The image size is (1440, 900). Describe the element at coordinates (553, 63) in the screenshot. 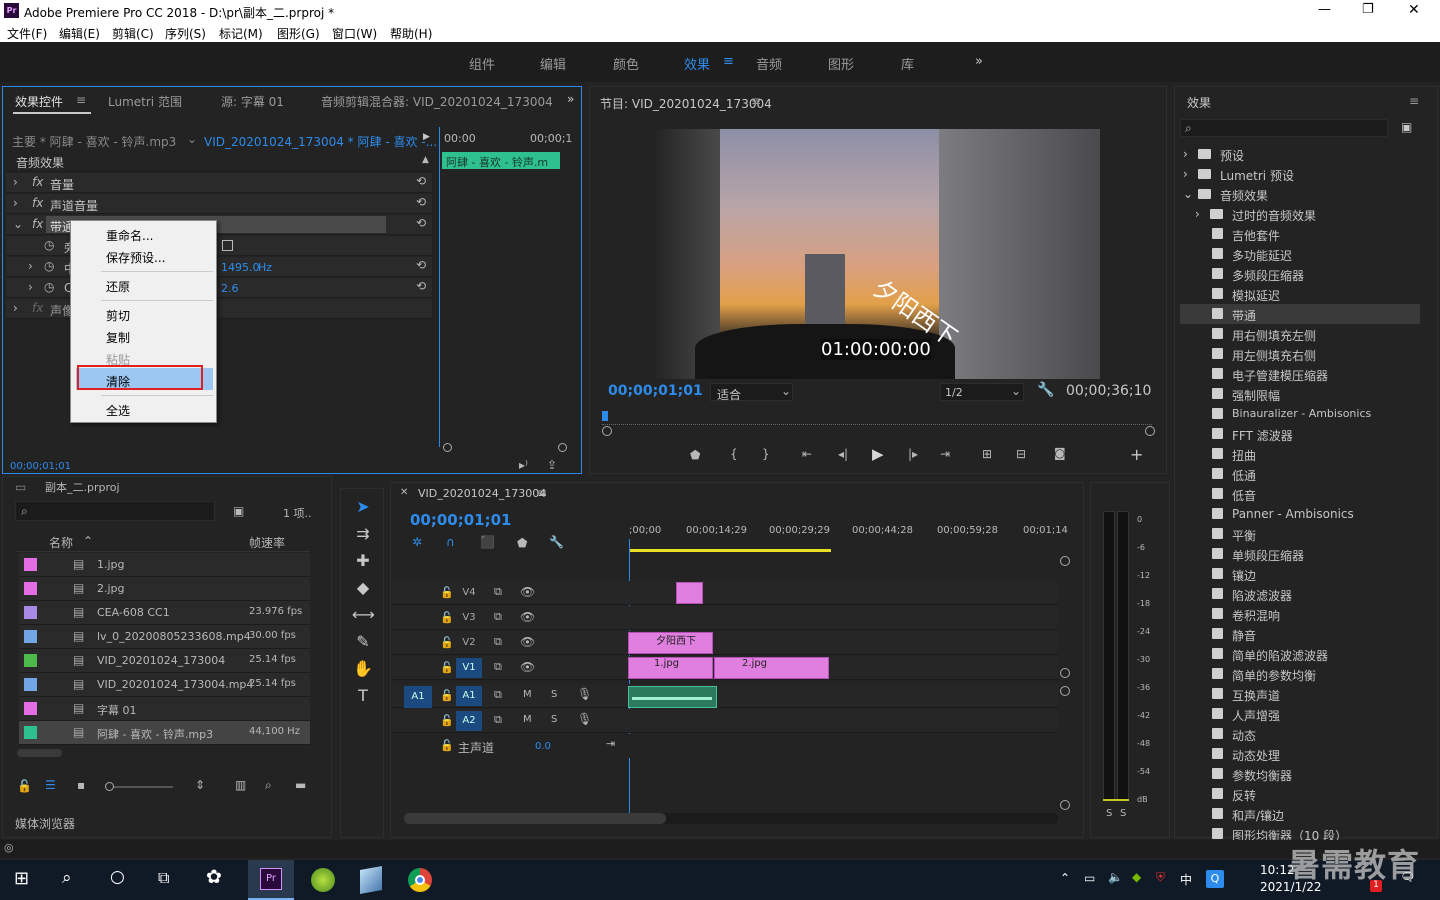

I see `ws-tab-editing: 编辑` at that location.